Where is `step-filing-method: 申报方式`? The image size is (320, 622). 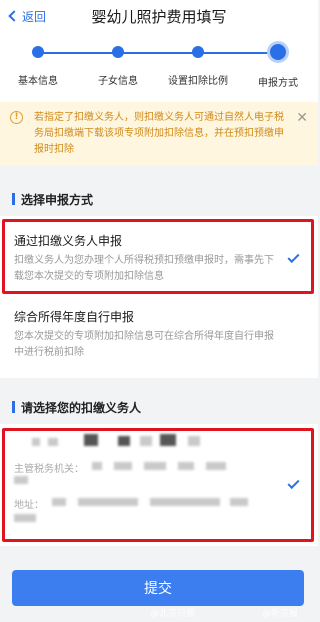
step-filing-method: 申报方式 is located at coordinates (278, 66).